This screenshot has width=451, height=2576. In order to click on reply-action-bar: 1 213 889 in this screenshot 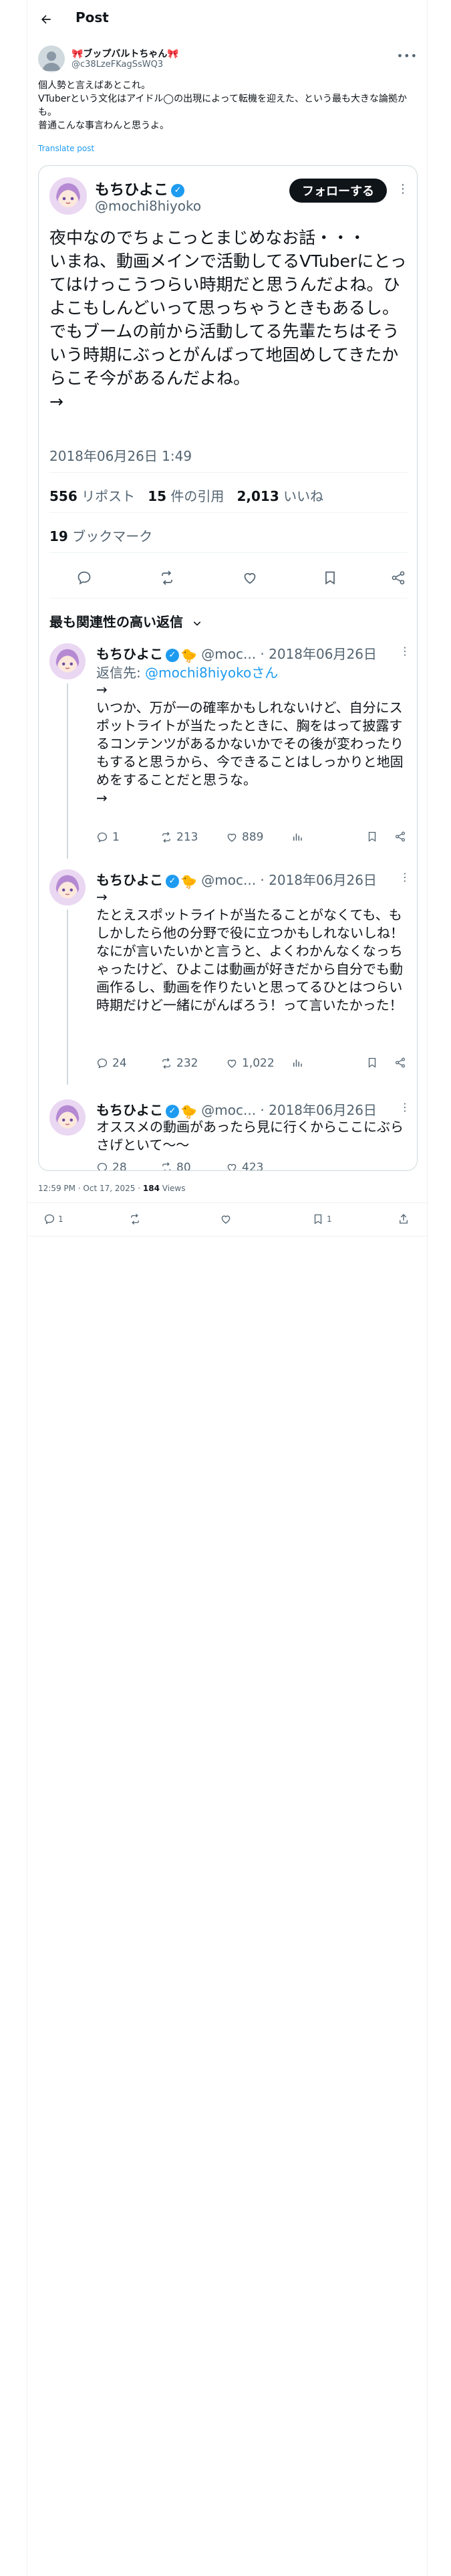, I will do `click(252, 839)`.